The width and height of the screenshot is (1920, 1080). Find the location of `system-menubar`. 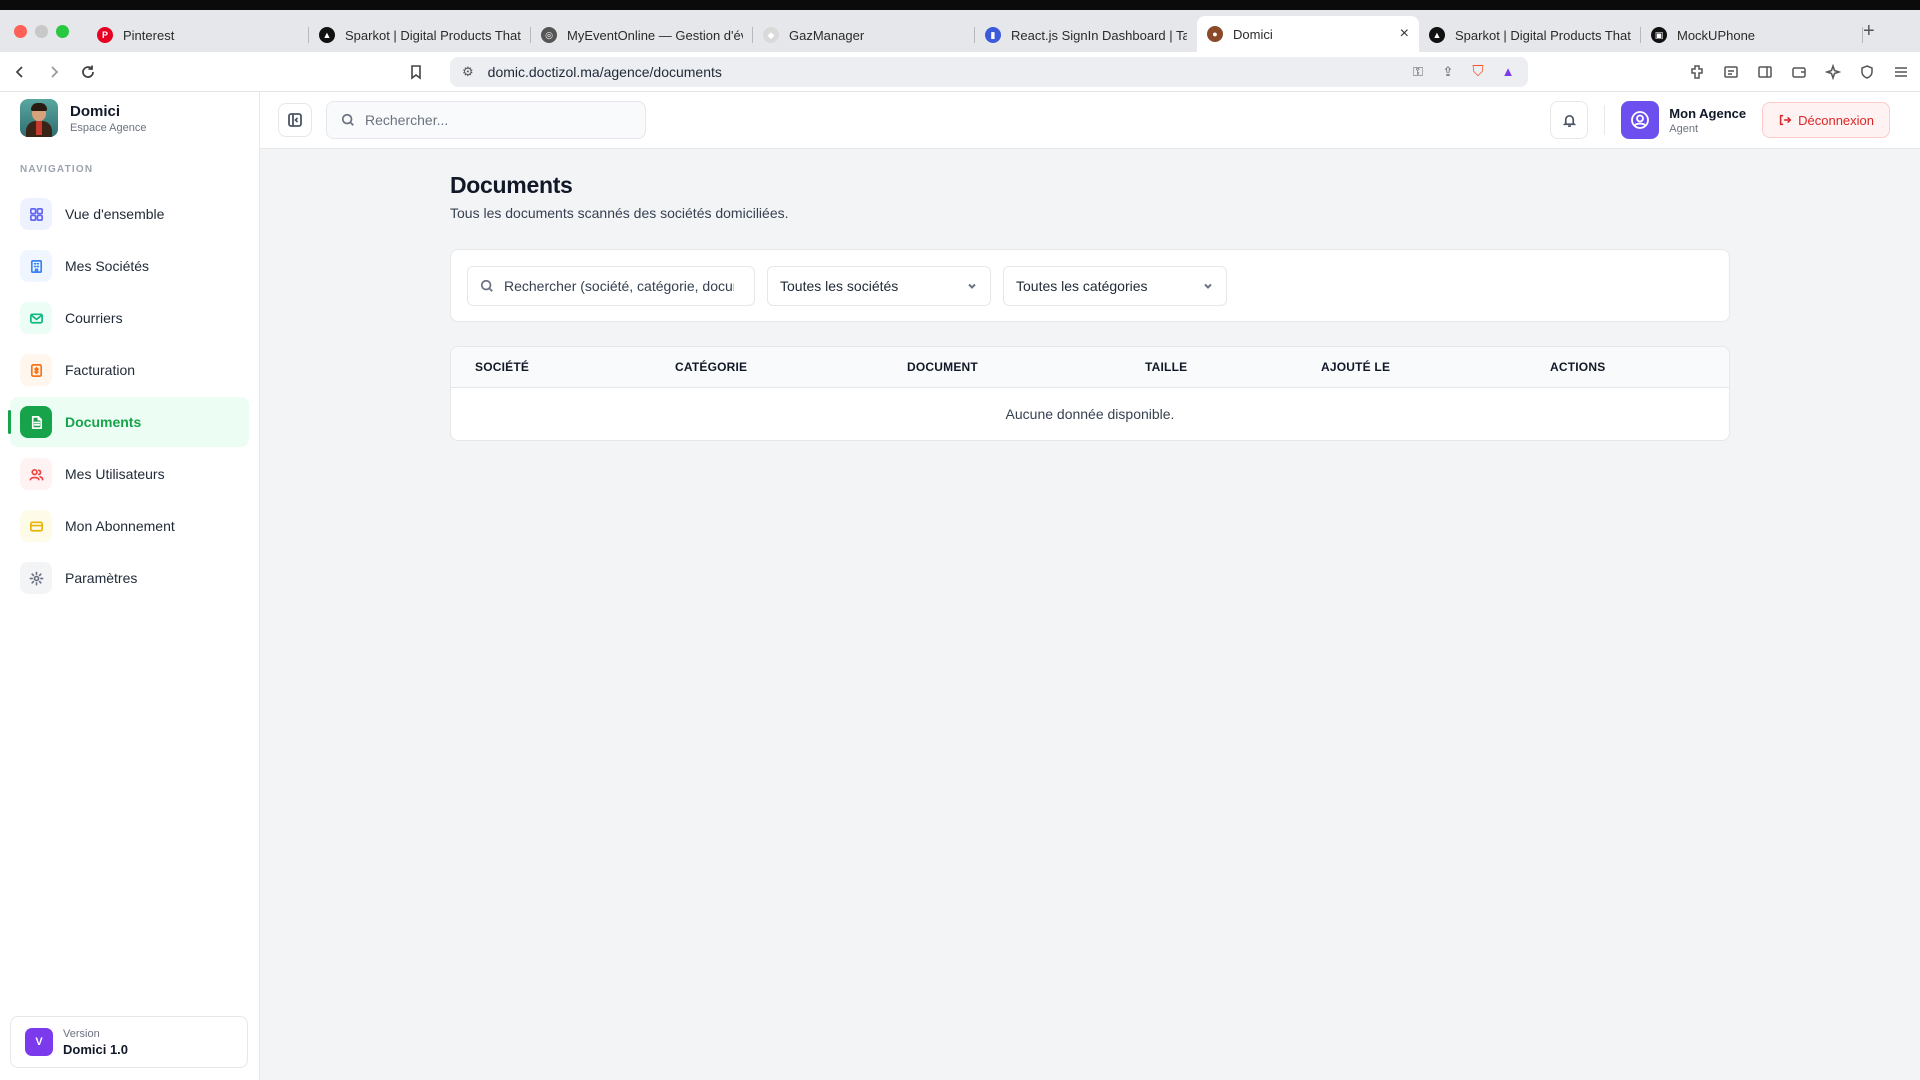

system-menubar is located at coordinates (960, 5).